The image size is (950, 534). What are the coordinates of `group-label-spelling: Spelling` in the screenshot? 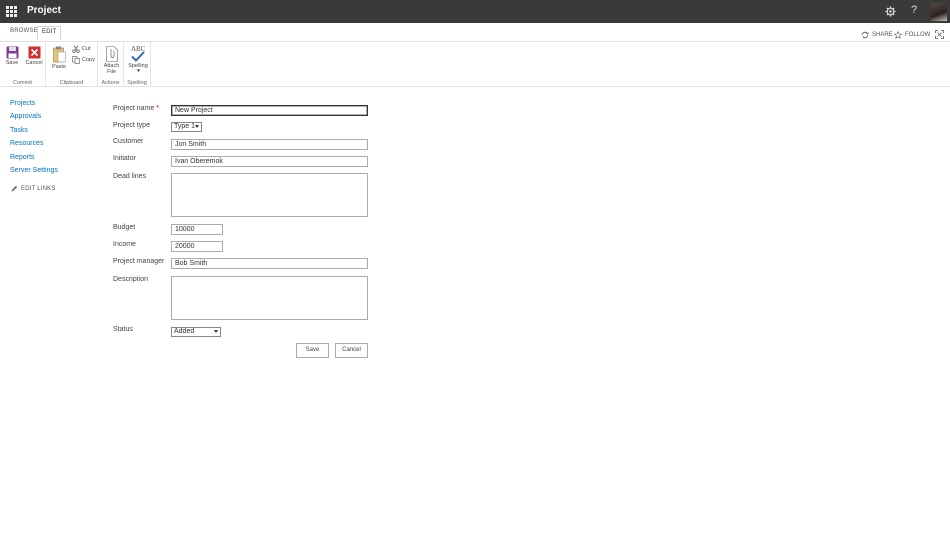 It's located at (137, 83).